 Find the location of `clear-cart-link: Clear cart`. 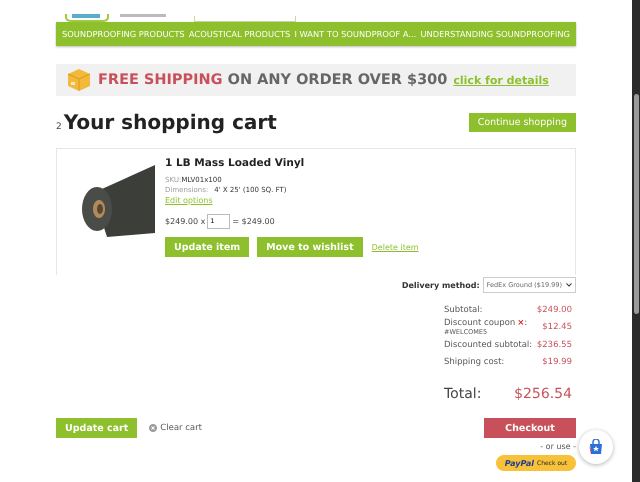

clear-cart-link: Clear cart is located at coordinates (175, 428).